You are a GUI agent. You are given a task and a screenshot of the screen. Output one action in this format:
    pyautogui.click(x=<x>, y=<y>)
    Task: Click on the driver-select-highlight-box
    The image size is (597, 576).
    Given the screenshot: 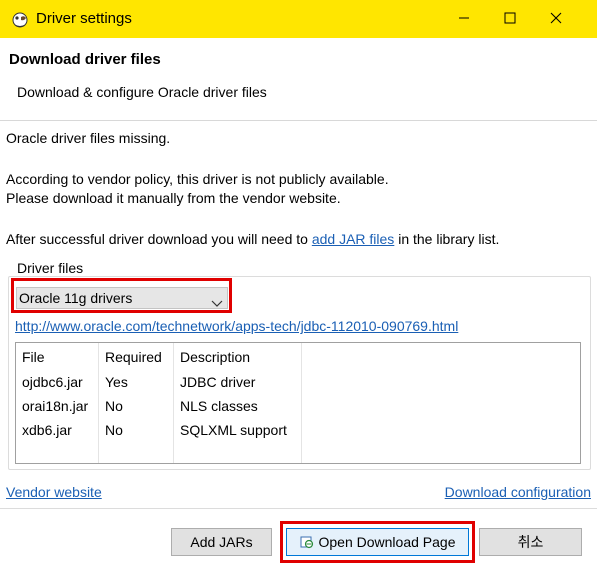 What is the action you would take?
    pyautogui.click(x=121, y=295)
    